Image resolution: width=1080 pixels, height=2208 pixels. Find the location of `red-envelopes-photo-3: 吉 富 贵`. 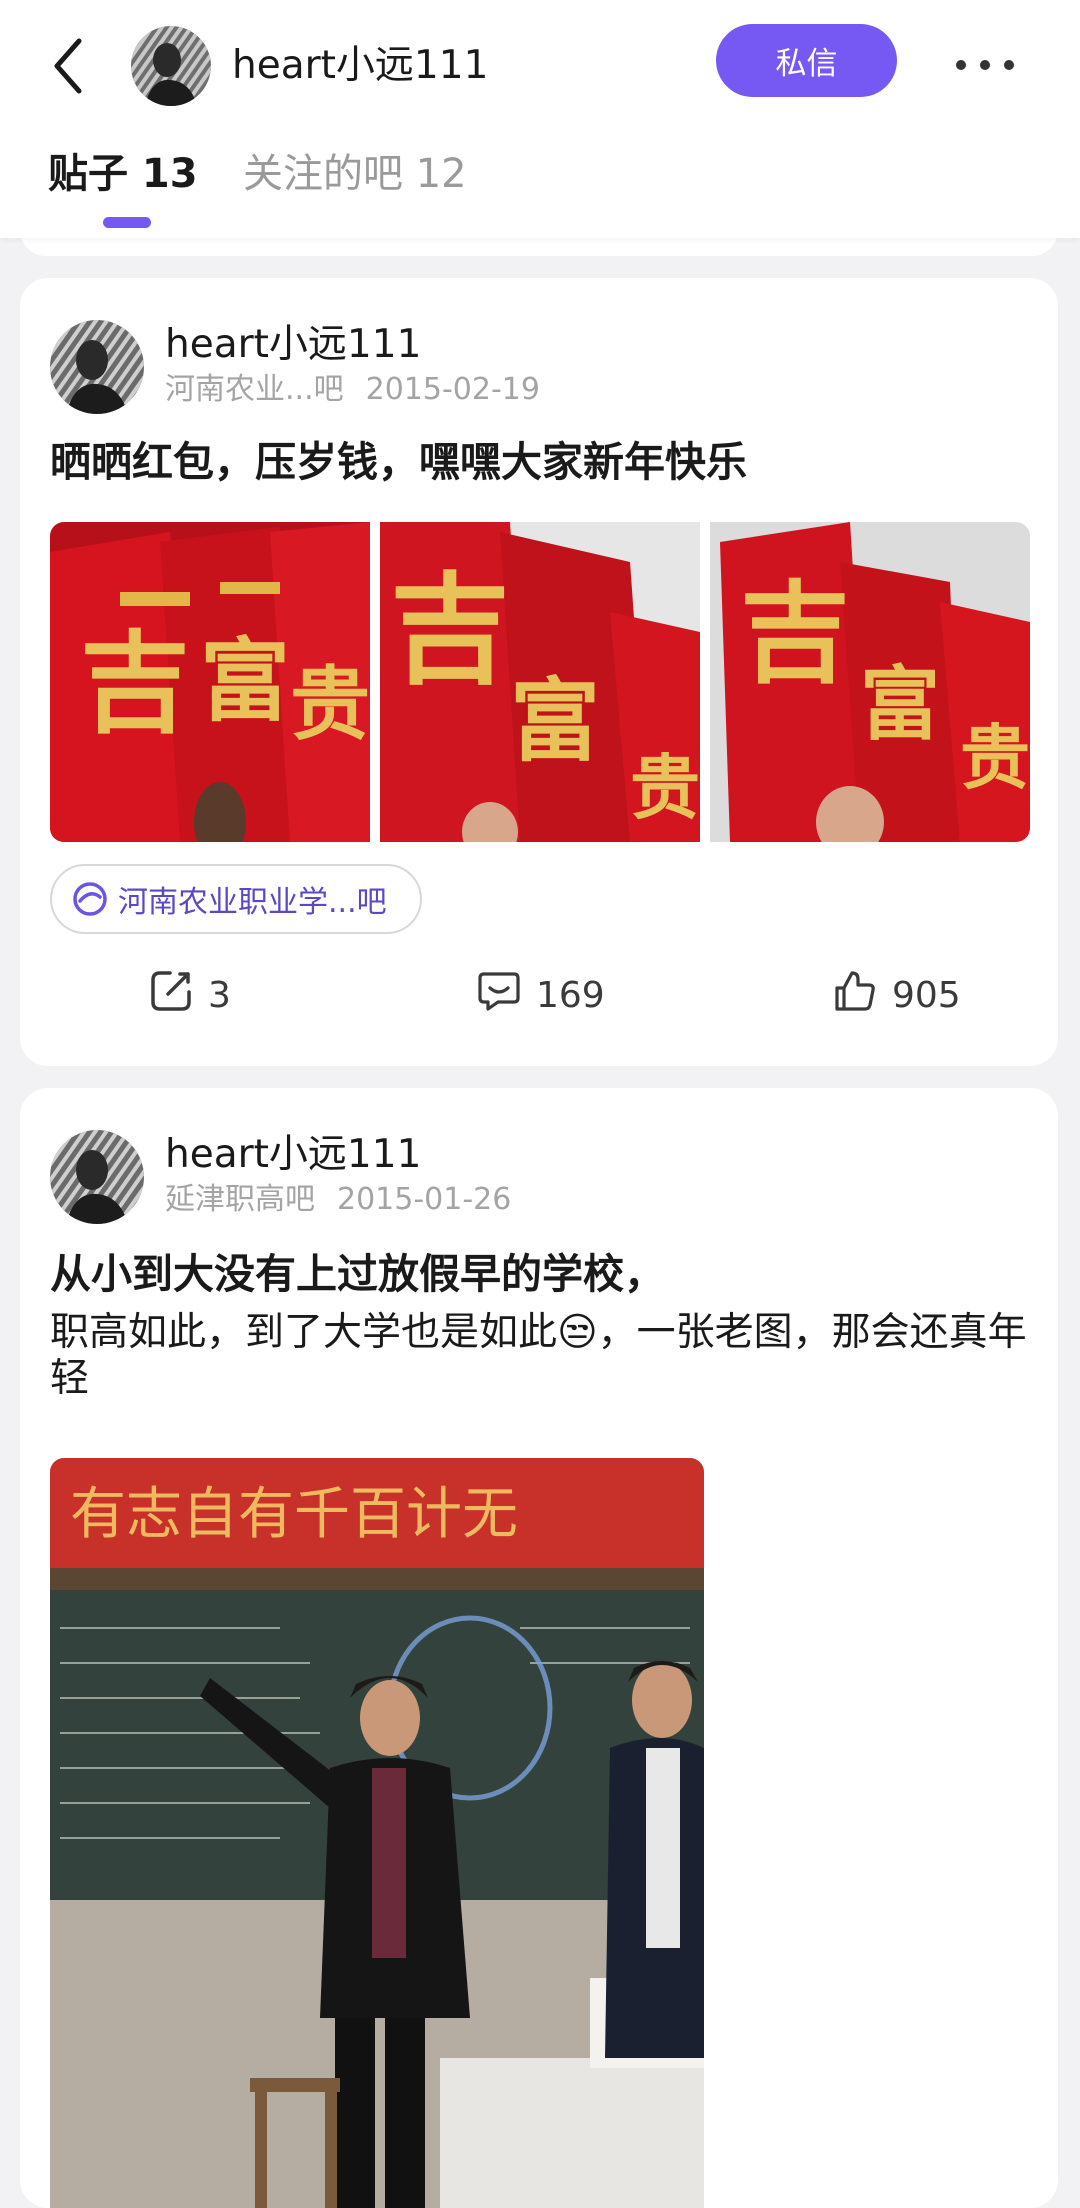

red-envelopes-photo-3: 吉 富 贵 is located at coordinates (870, 682).